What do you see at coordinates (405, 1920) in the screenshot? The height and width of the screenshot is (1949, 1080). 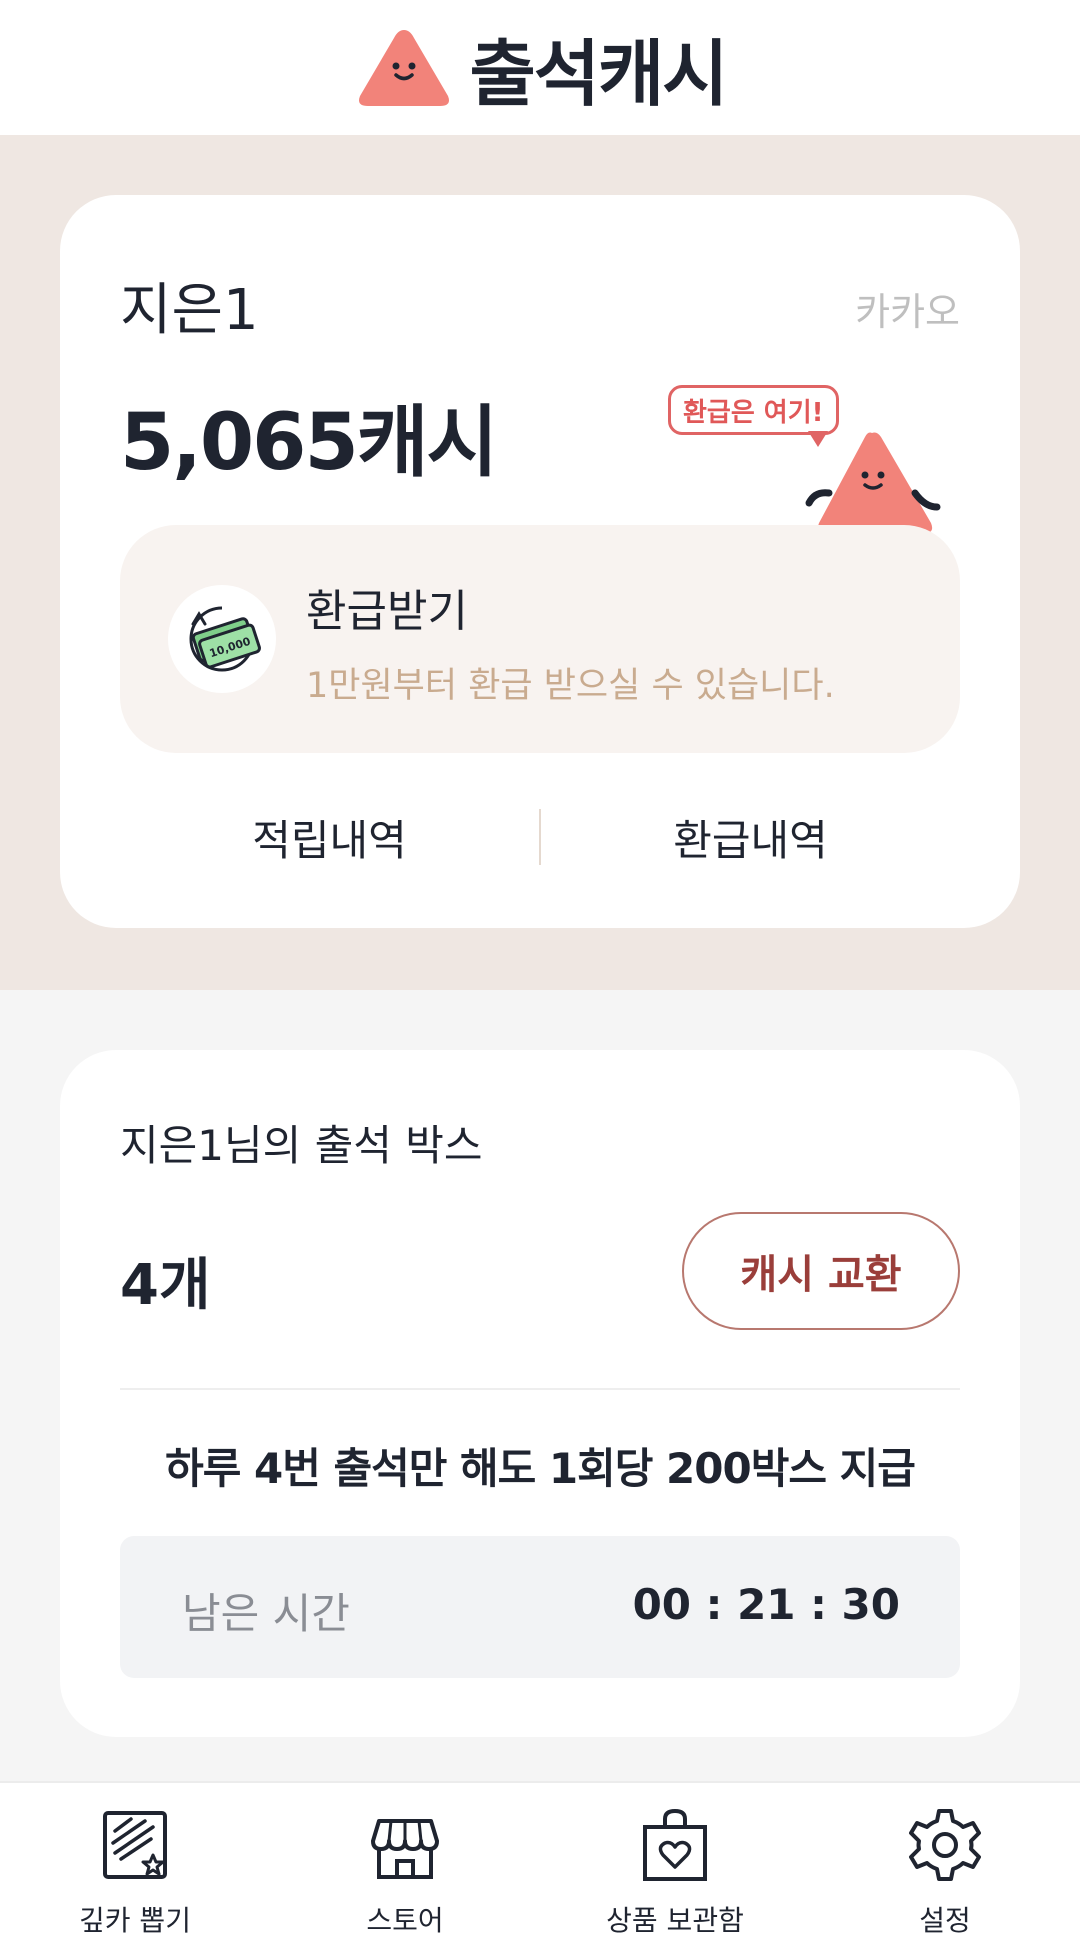 I see `nav-label-store: 스토어` at bounding box center [405, 1920].